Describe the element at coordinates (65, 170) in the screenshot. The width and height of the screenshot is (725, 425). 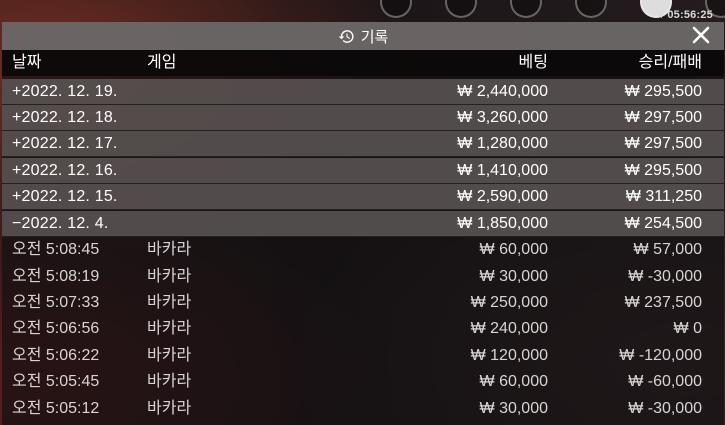
I see `summary-date: +2022. 12. 16.` at that location.